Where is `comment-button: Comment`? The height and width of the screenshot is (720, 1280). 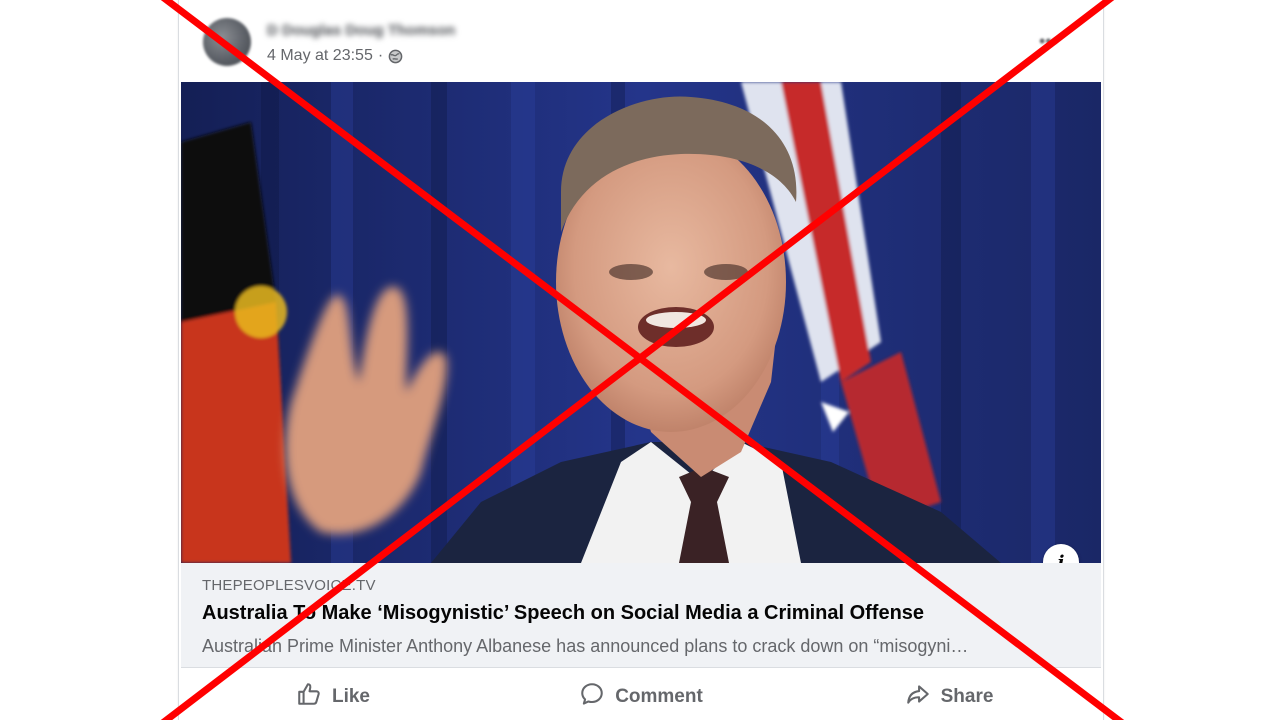 comment-button: Comment is located at coordinates (641, 694).